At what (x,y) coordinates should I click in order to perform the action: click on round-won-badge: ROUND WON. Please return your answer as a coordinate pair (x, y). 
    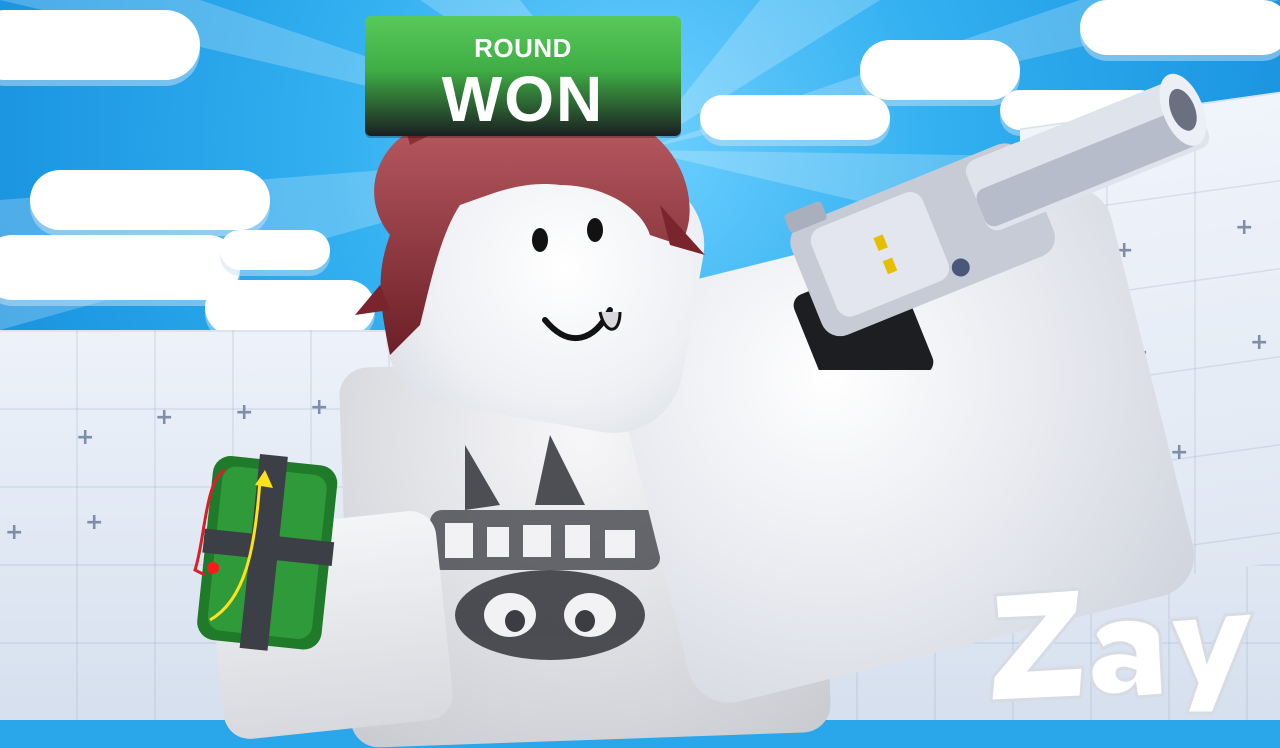
    Looking at the image, I should click on (523, 76).